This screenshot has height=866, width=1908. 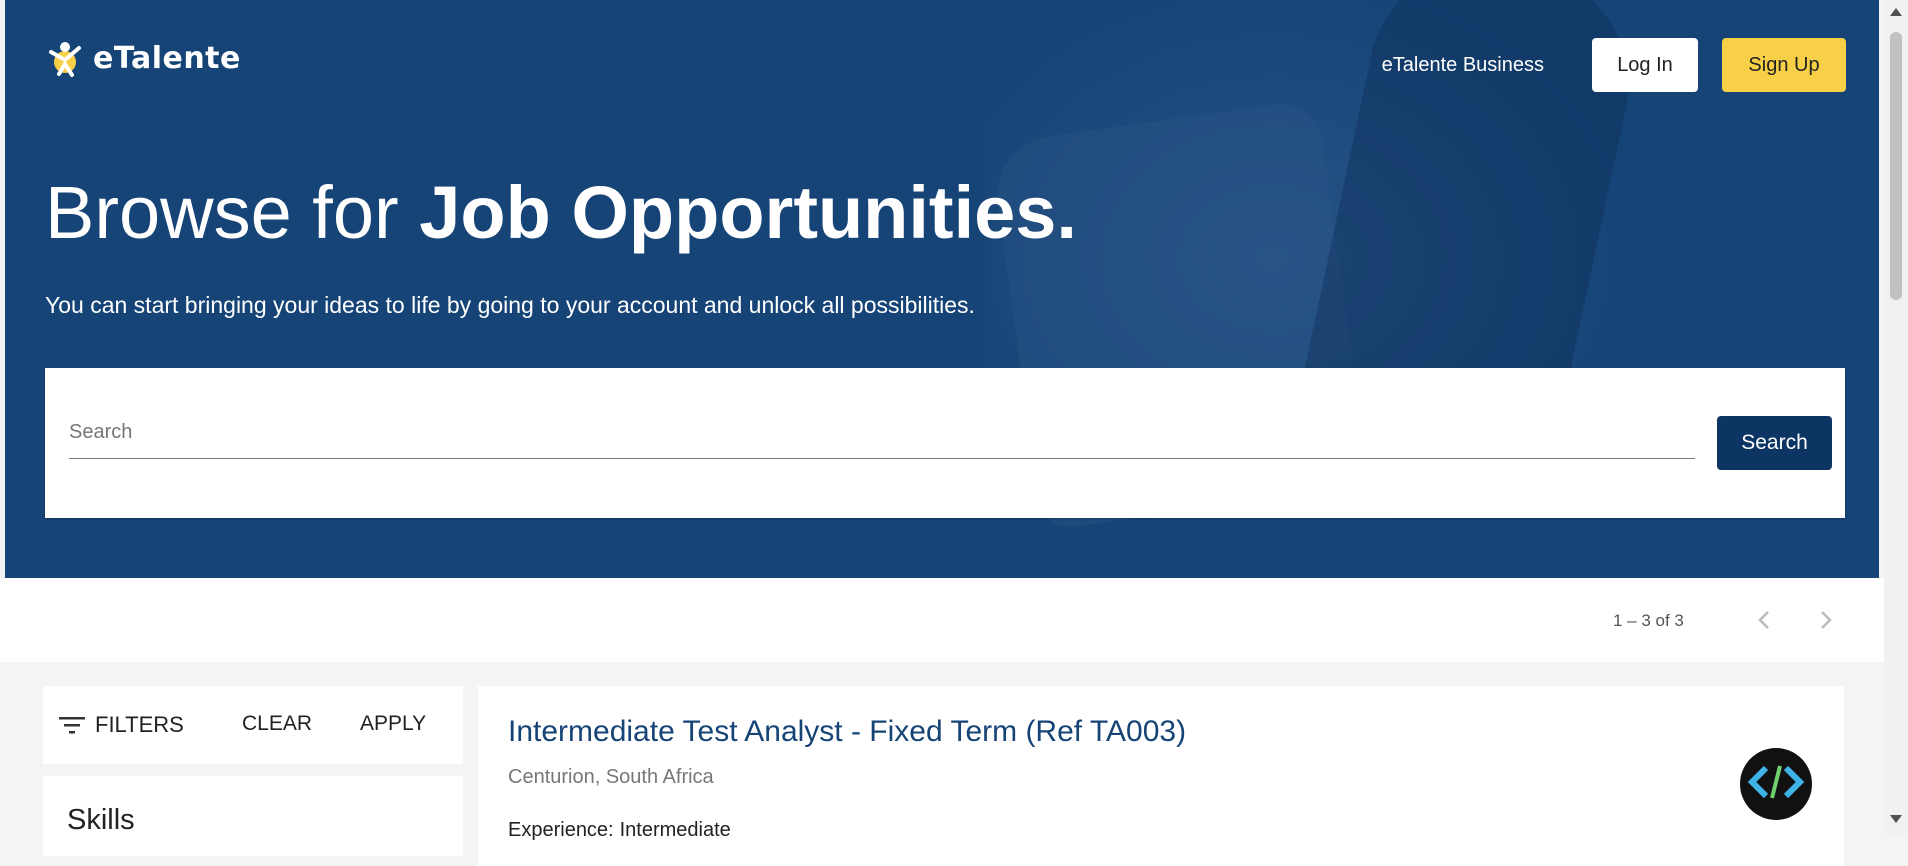 I want to click on top-nav: eTalente Business Log In Sign Up, so click(x=1614, y=65).